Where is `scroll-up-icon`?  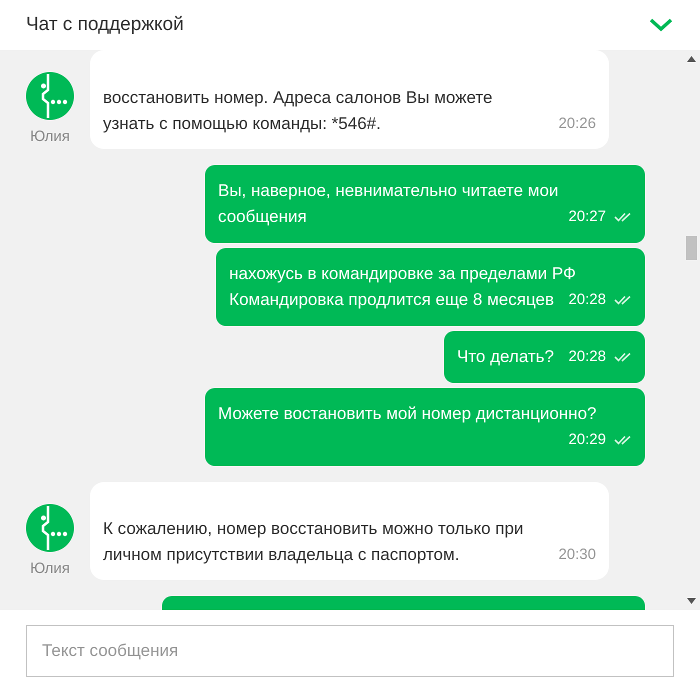
scroll-up-icon is located at coordinates (691, 59).